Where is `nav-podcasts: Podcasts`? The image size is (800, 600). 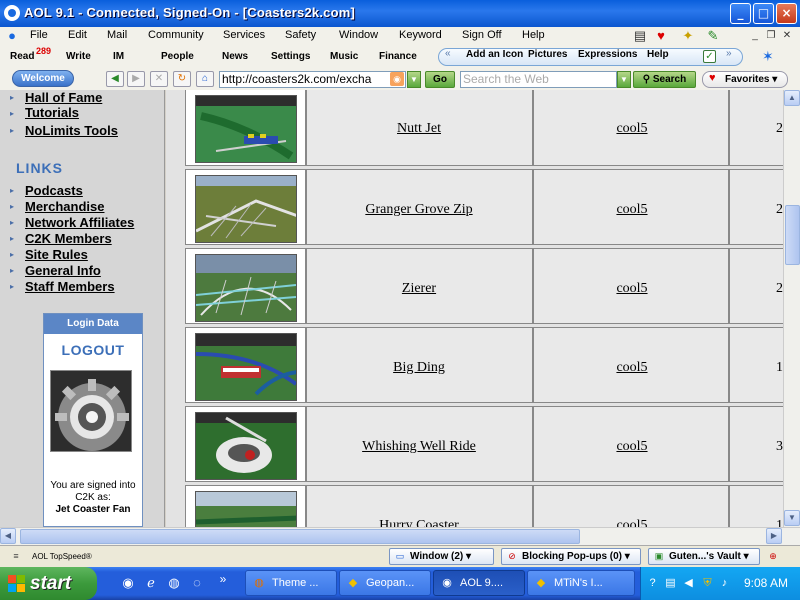
nav-podcasts: Podcasts is located at coordinates (54, 190).